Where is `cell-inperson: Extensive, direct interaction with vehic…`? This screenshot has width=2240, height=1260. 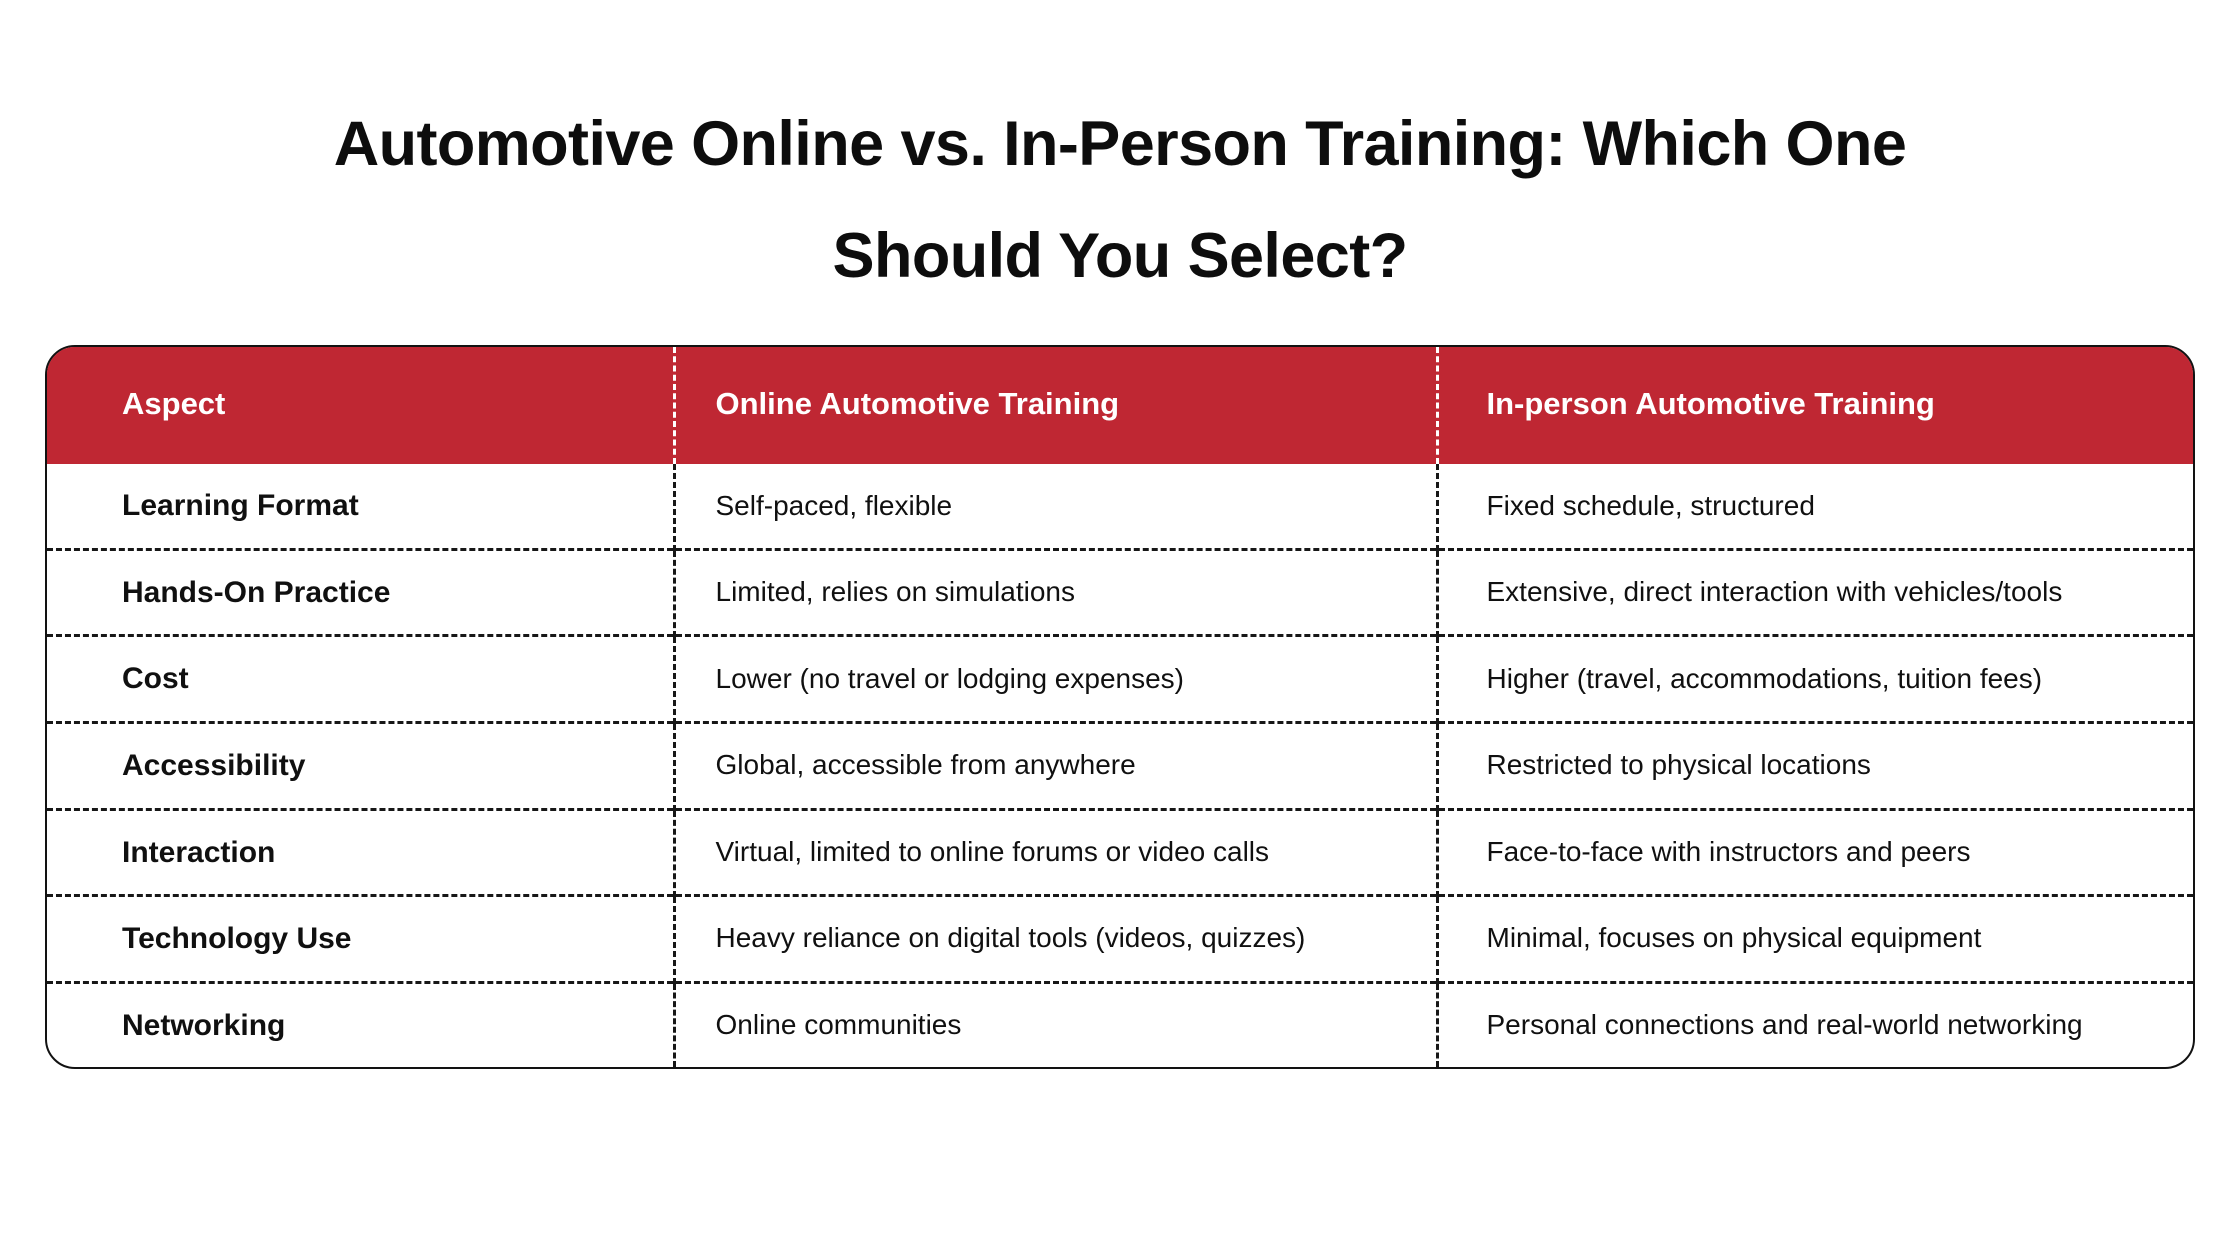
cell-inperson: Extensive, direct interaction with vehic… is located at coordinates (1814, 591).